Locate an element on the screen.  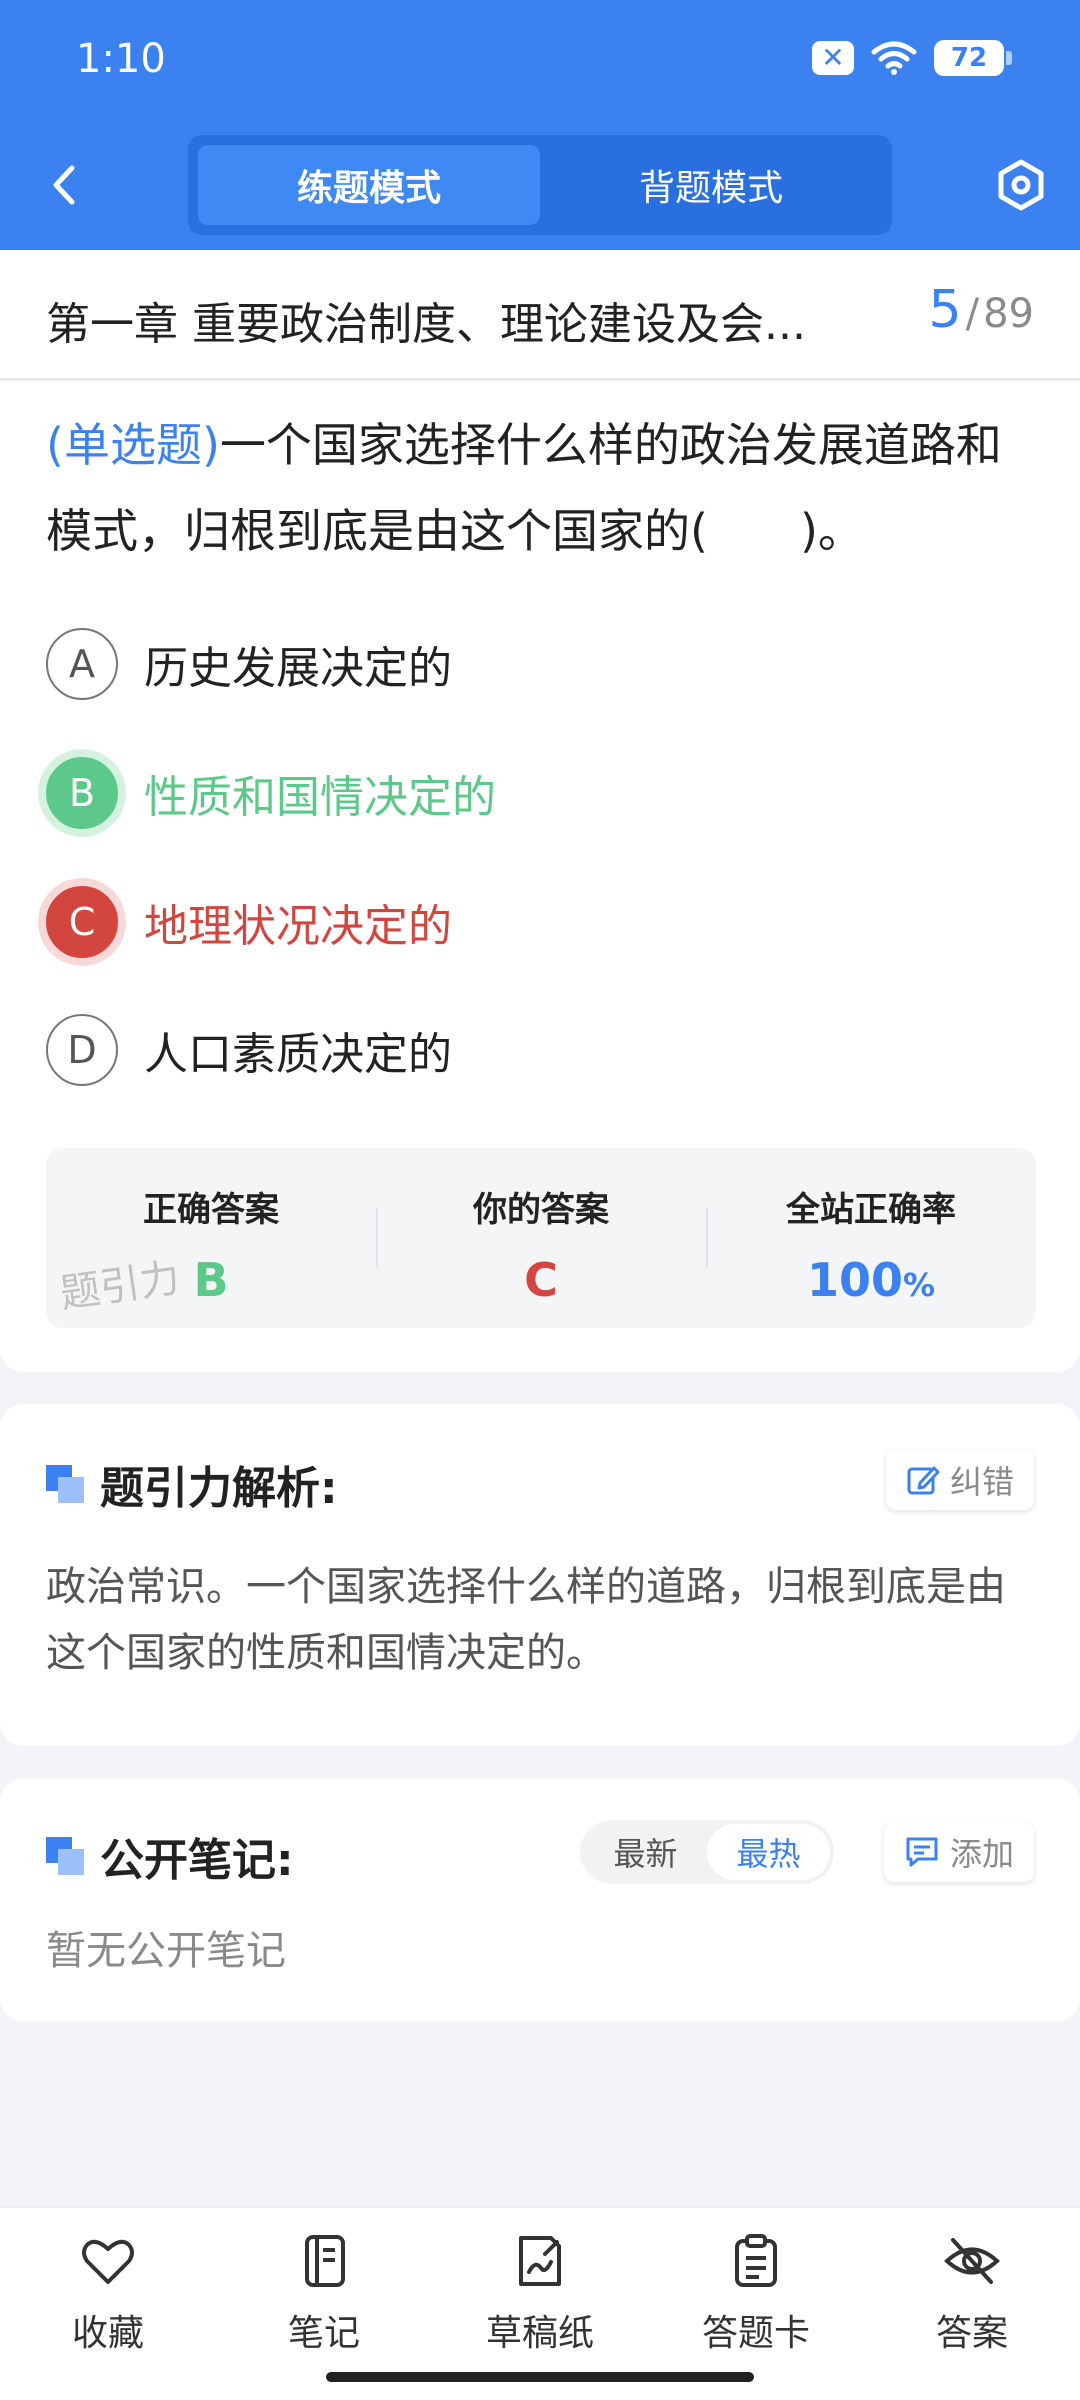
option-c: C 地理状况决定的 is located at coordinates (249, 922).